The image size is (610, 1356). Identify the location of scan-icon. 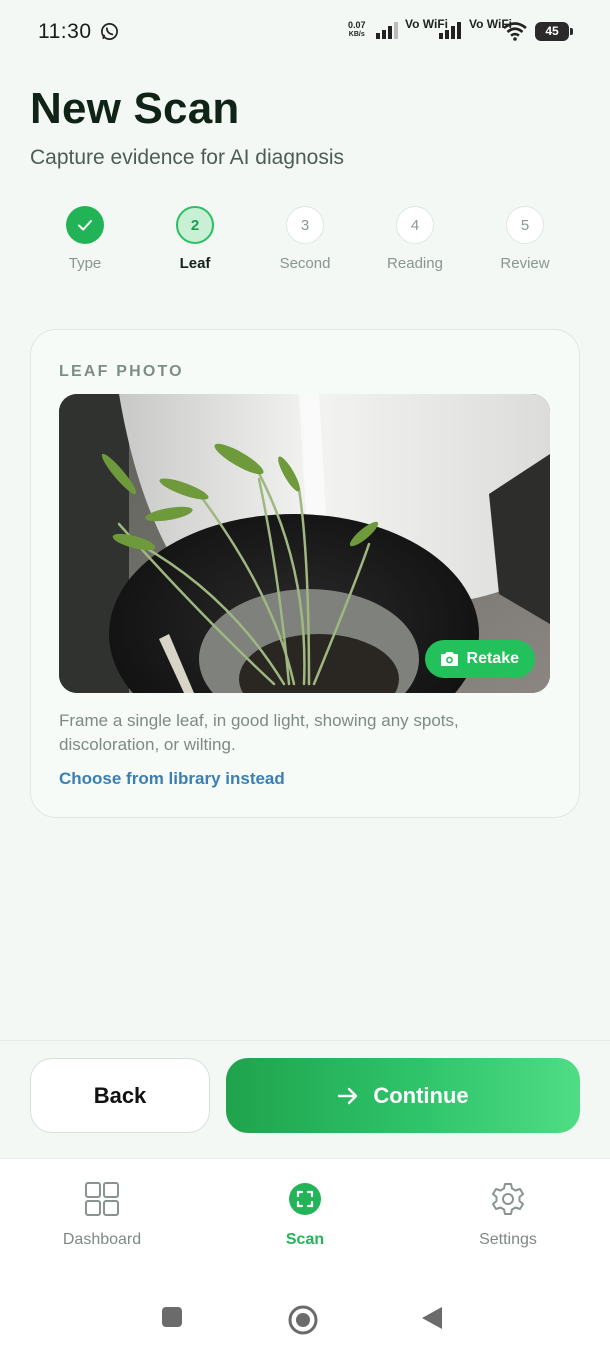
(305, 1199).